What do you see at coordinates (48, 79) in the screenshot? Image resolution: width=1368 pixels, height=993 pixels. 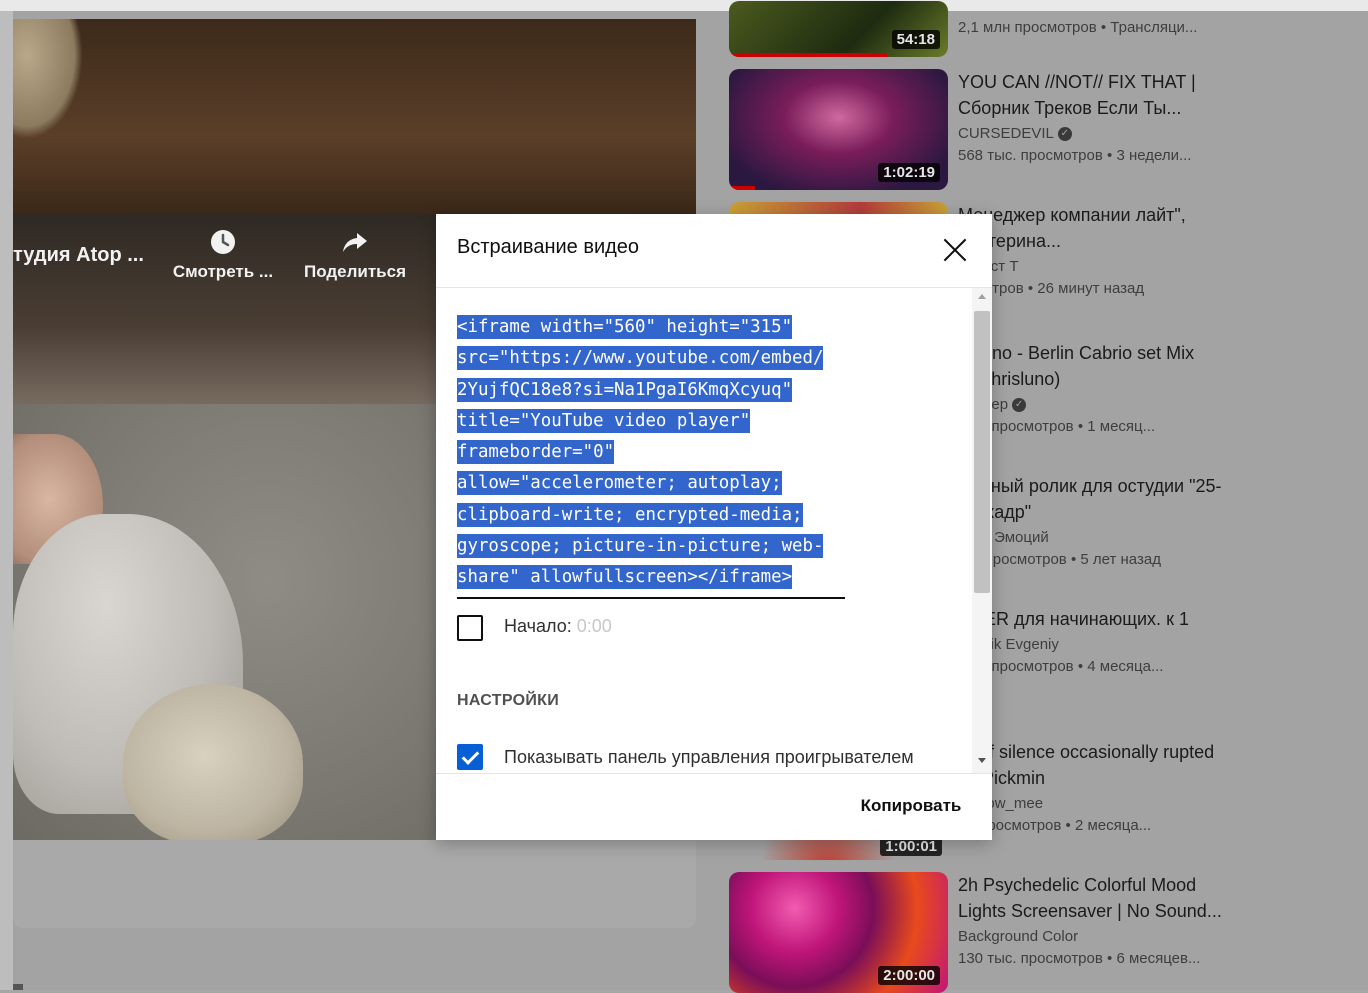 I see `puppy-head-image` at bounding box center [48, 79].